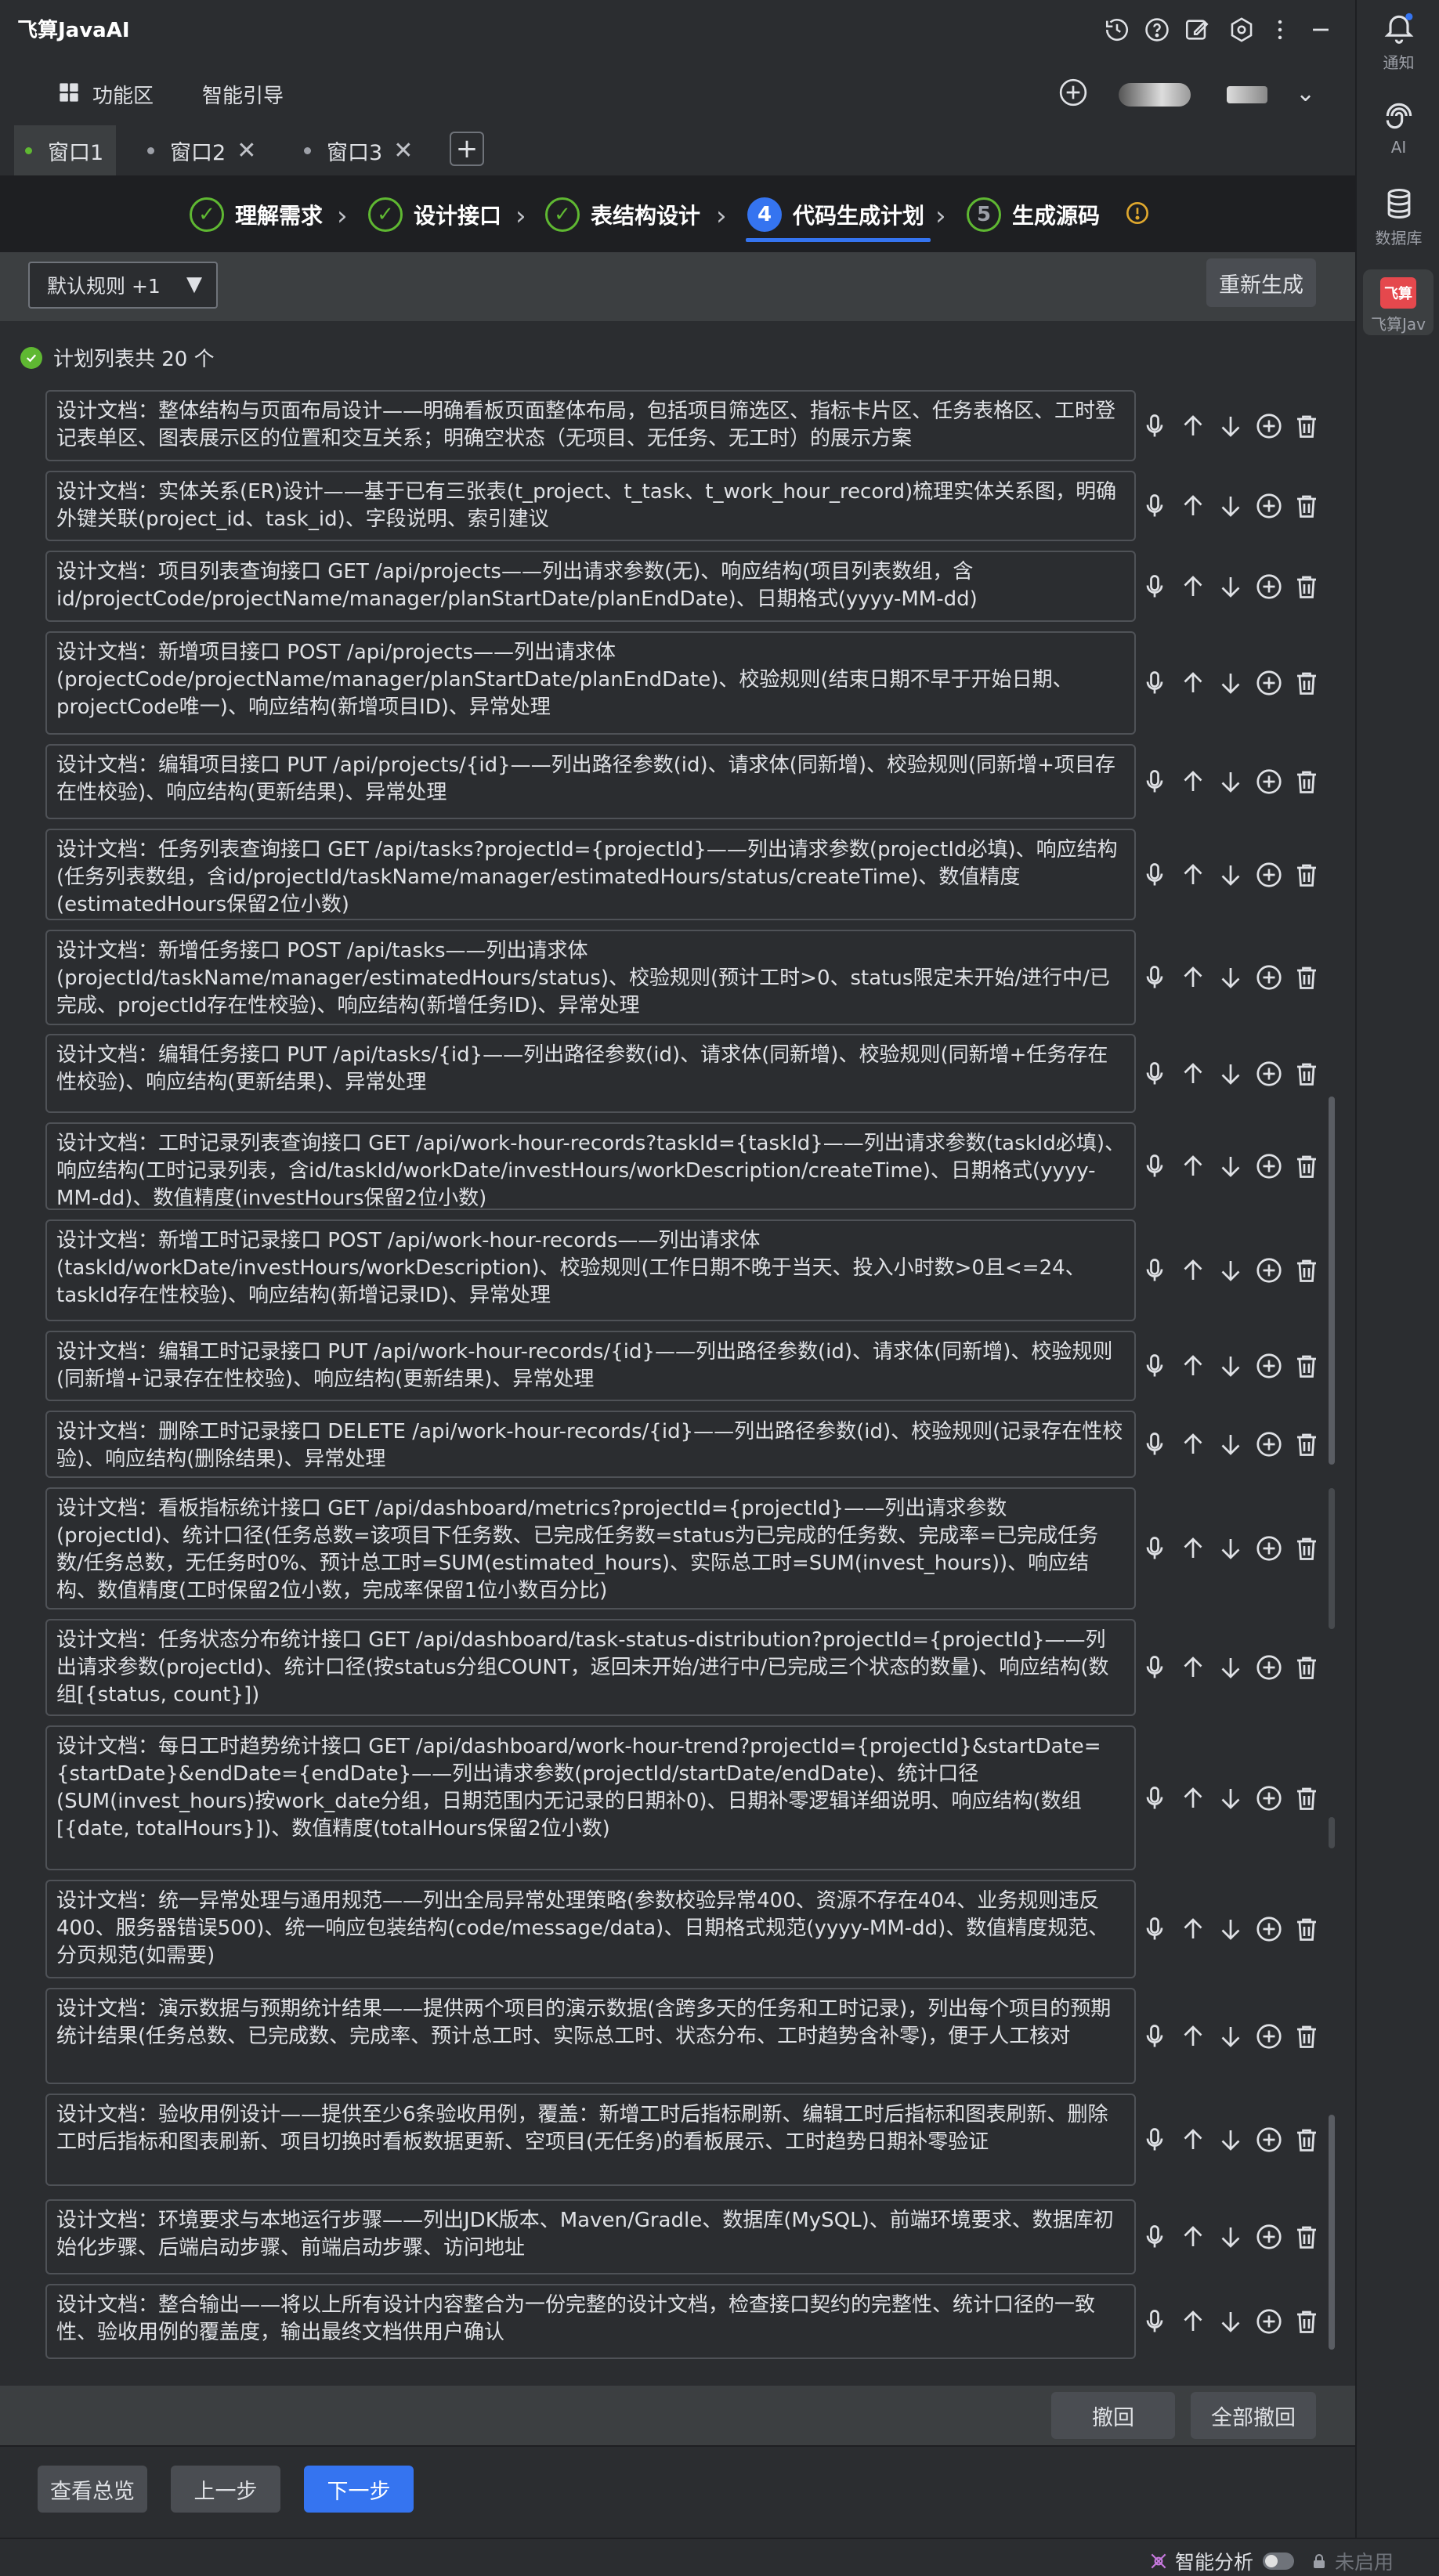  Describe the element at coordinates (123, 94) in the screenshot. I see `menu-function-area: 功能区` at that location.